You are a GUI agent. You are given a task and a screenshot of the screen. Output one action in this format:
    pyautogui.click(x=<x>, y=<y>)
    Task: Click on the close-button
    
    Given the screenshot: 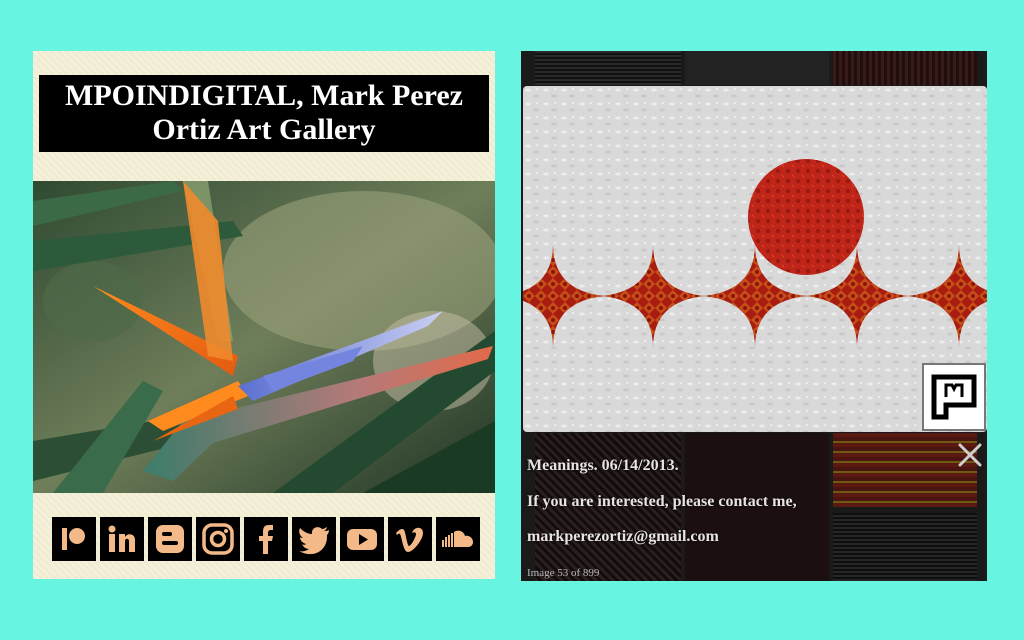 What is the action you would take?
    pyautogui.click(x=970, y=455)
    